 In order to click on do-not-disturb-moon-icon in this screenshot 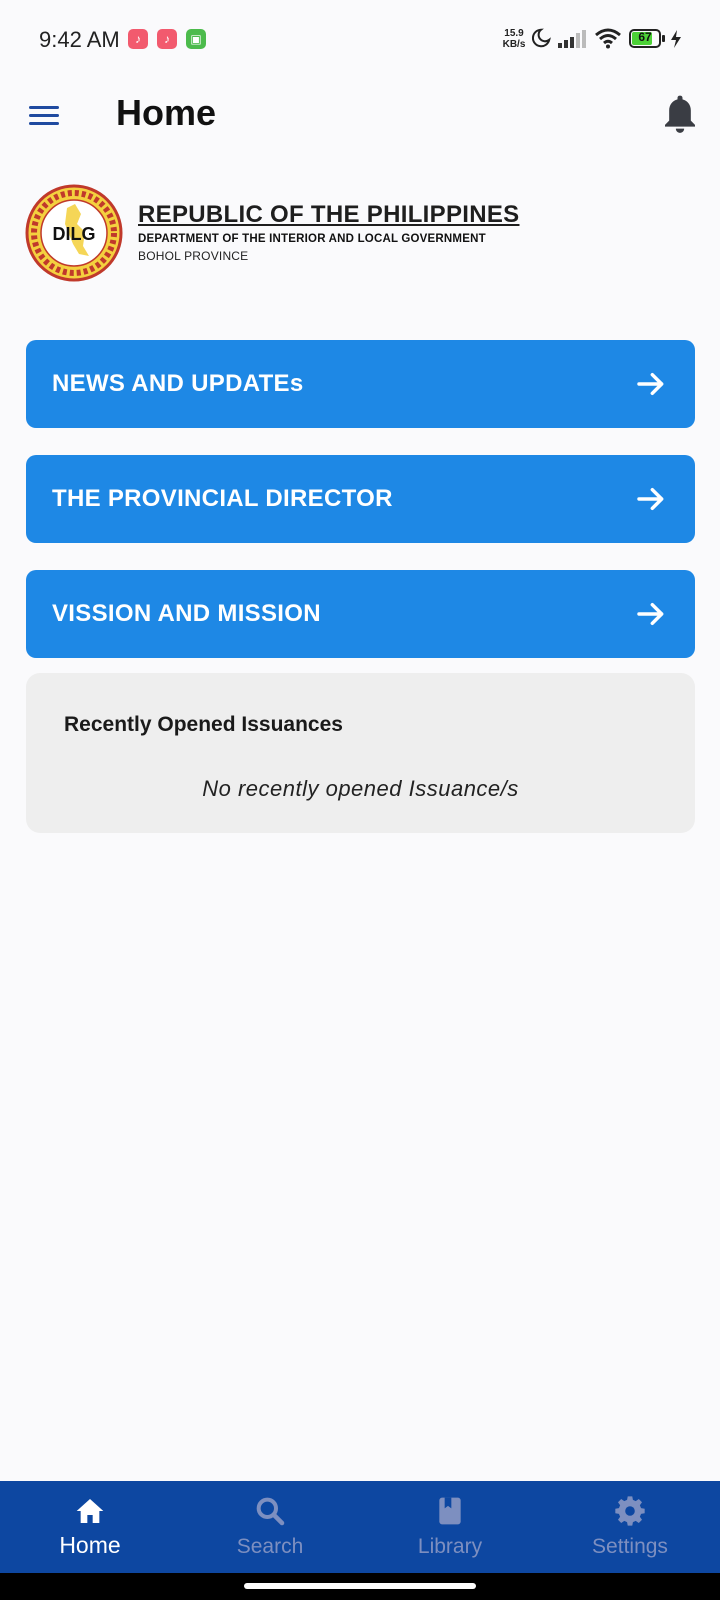, I will do `click(541, 38)`.